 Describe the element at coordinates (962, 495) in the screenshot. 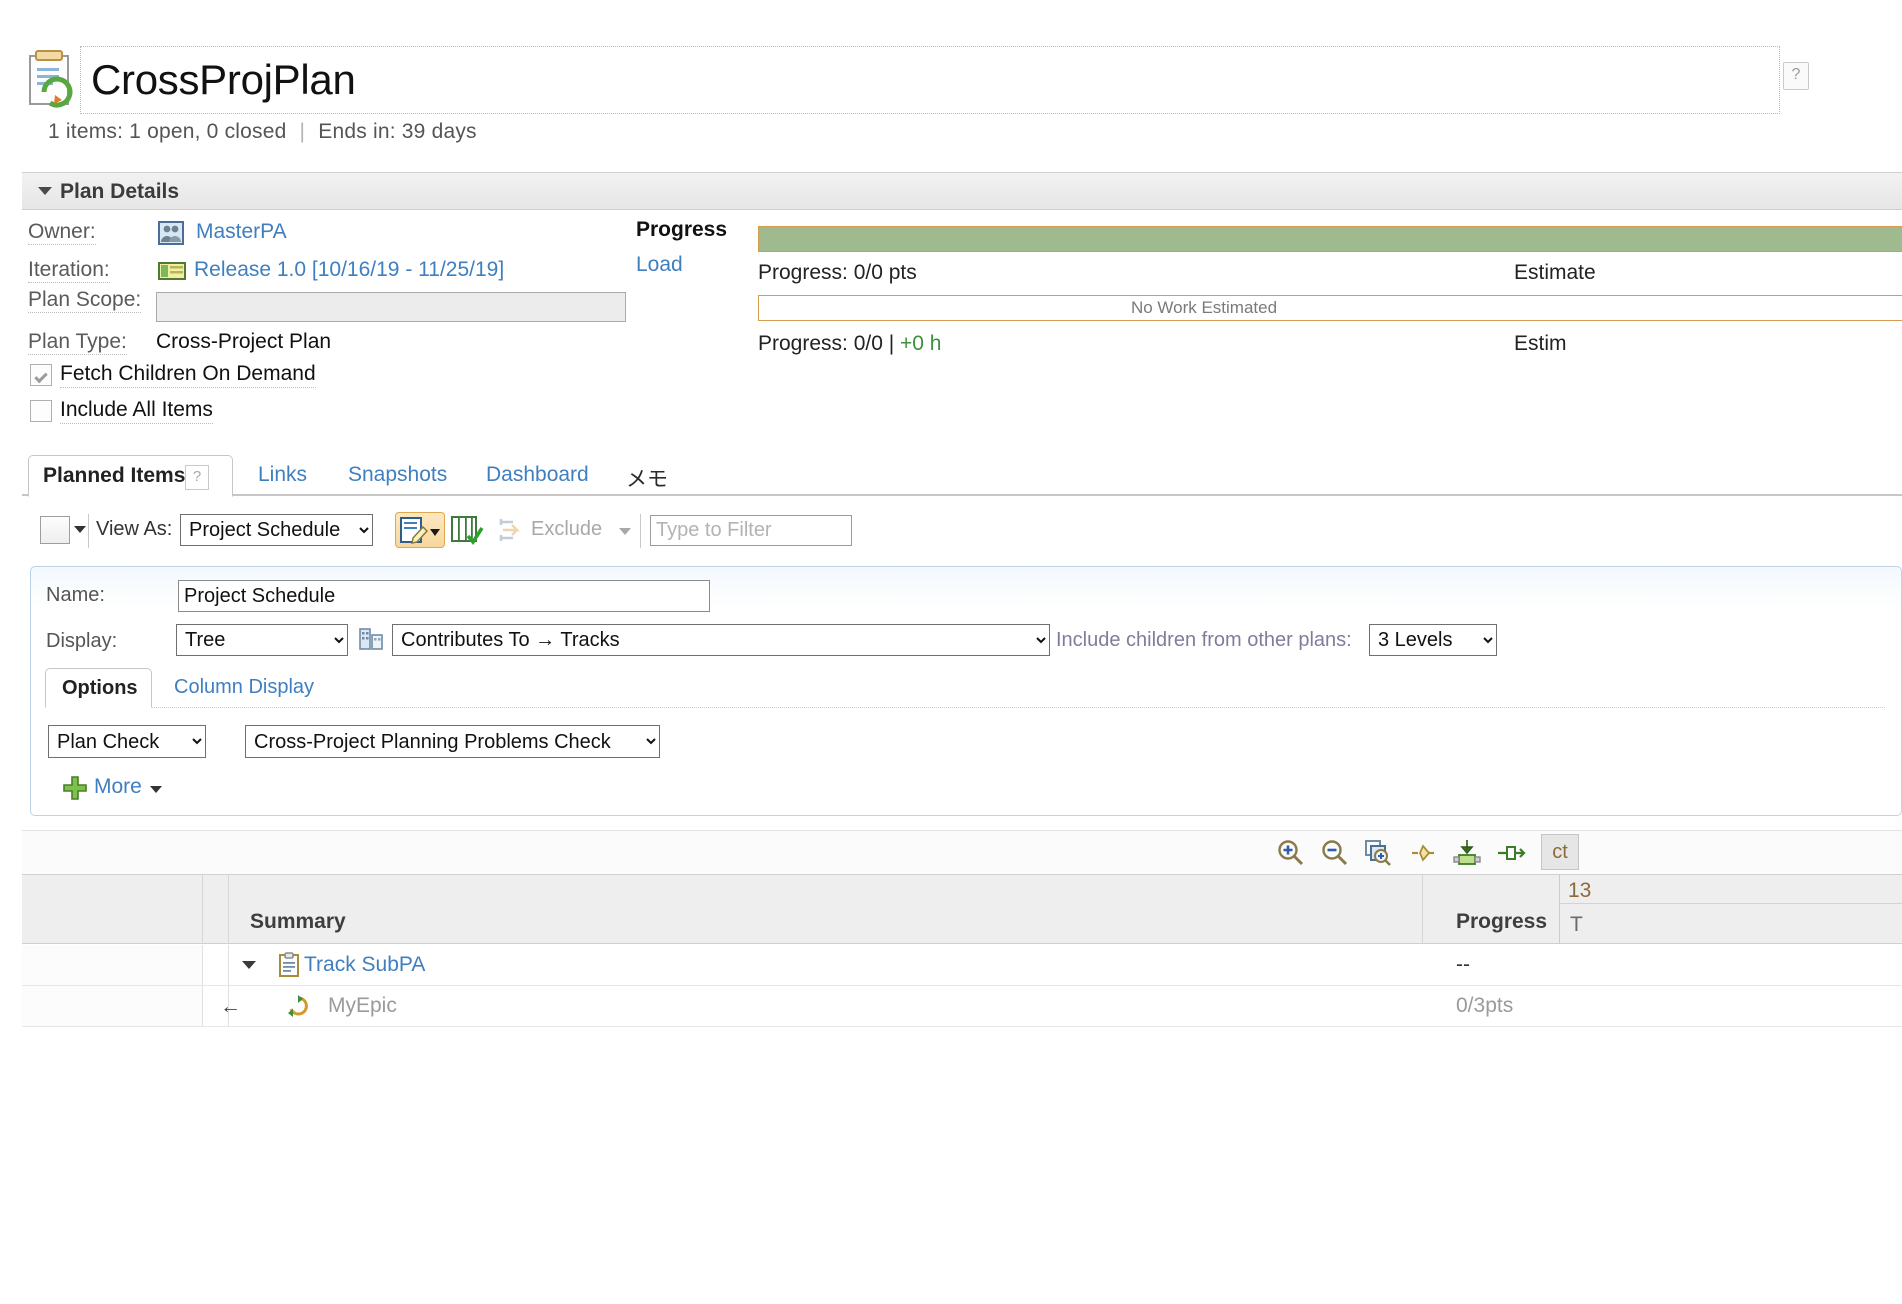

I see `tab-underline` at that location.